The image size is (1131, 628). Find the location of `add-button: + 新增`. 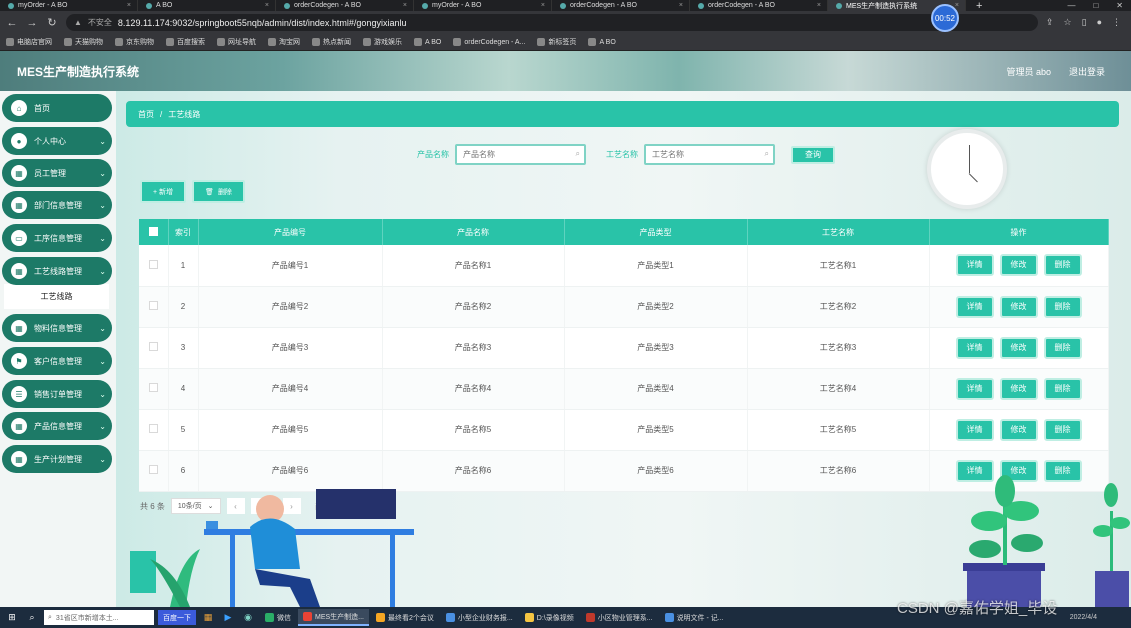

add-button: + 新增 is located at coordinates (163, 191).